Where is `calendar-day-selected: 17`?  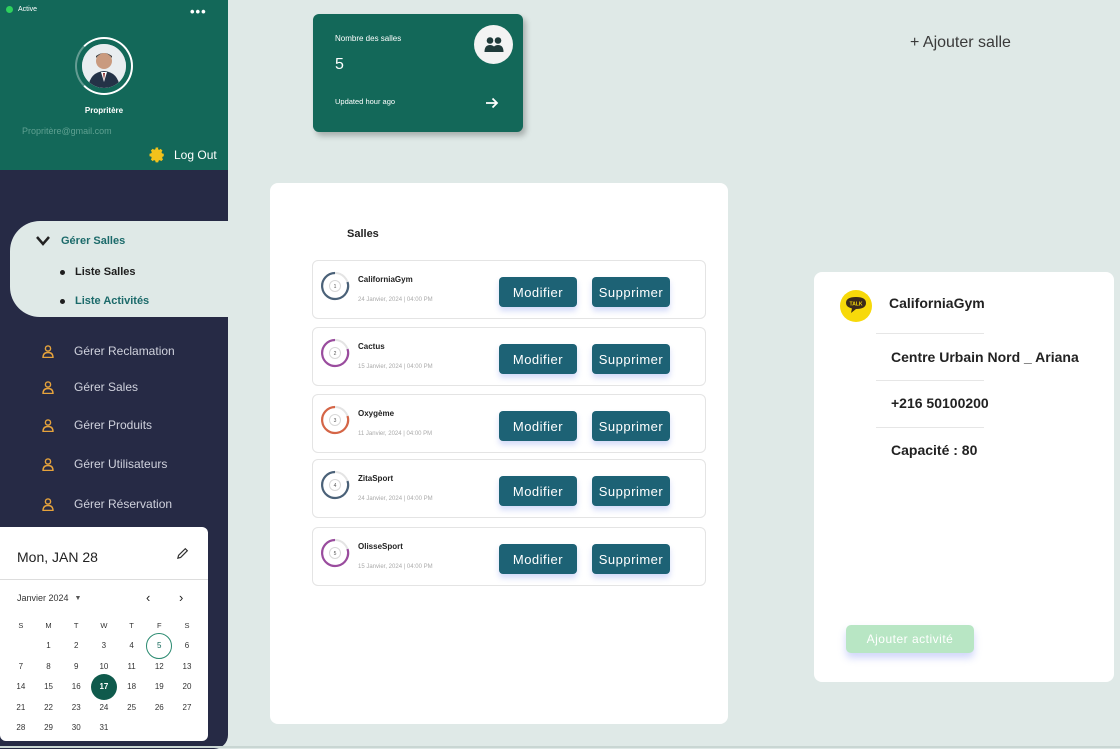
calendar-day-selected: 17 is located at coordinates (104, 686).